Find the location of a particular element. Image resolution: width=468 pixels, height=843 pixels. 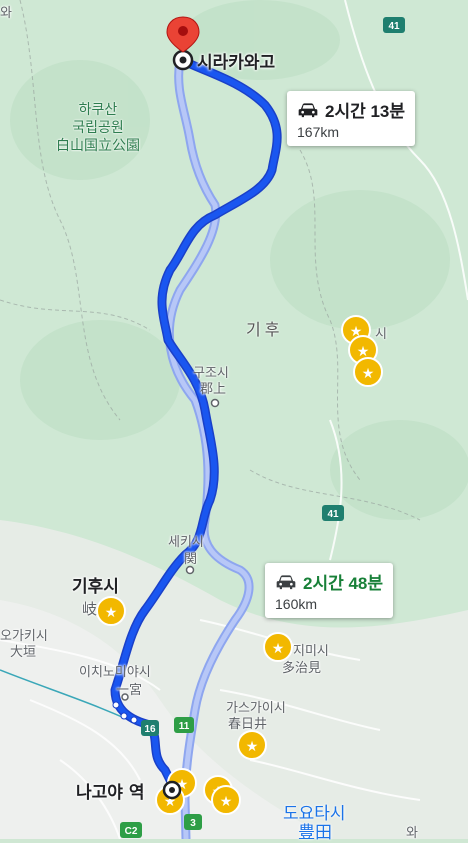

route-card-alternate: 2시간 48분 160km is located at coordinates (329, 590).